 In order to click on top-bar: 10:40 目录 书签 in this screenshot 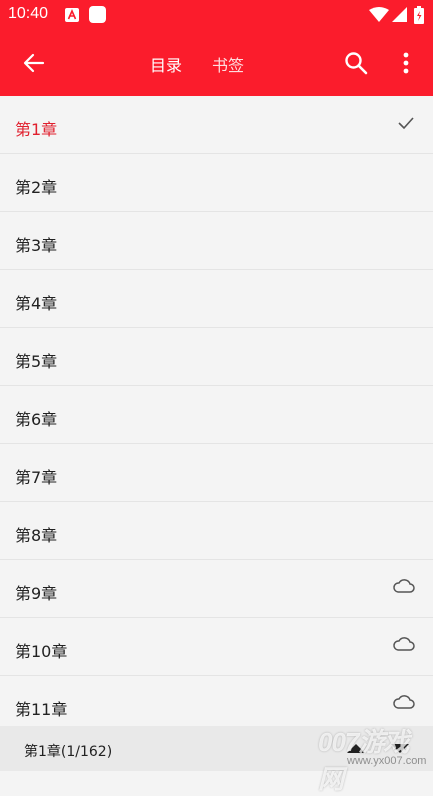, I will do `click(216, 48)`.